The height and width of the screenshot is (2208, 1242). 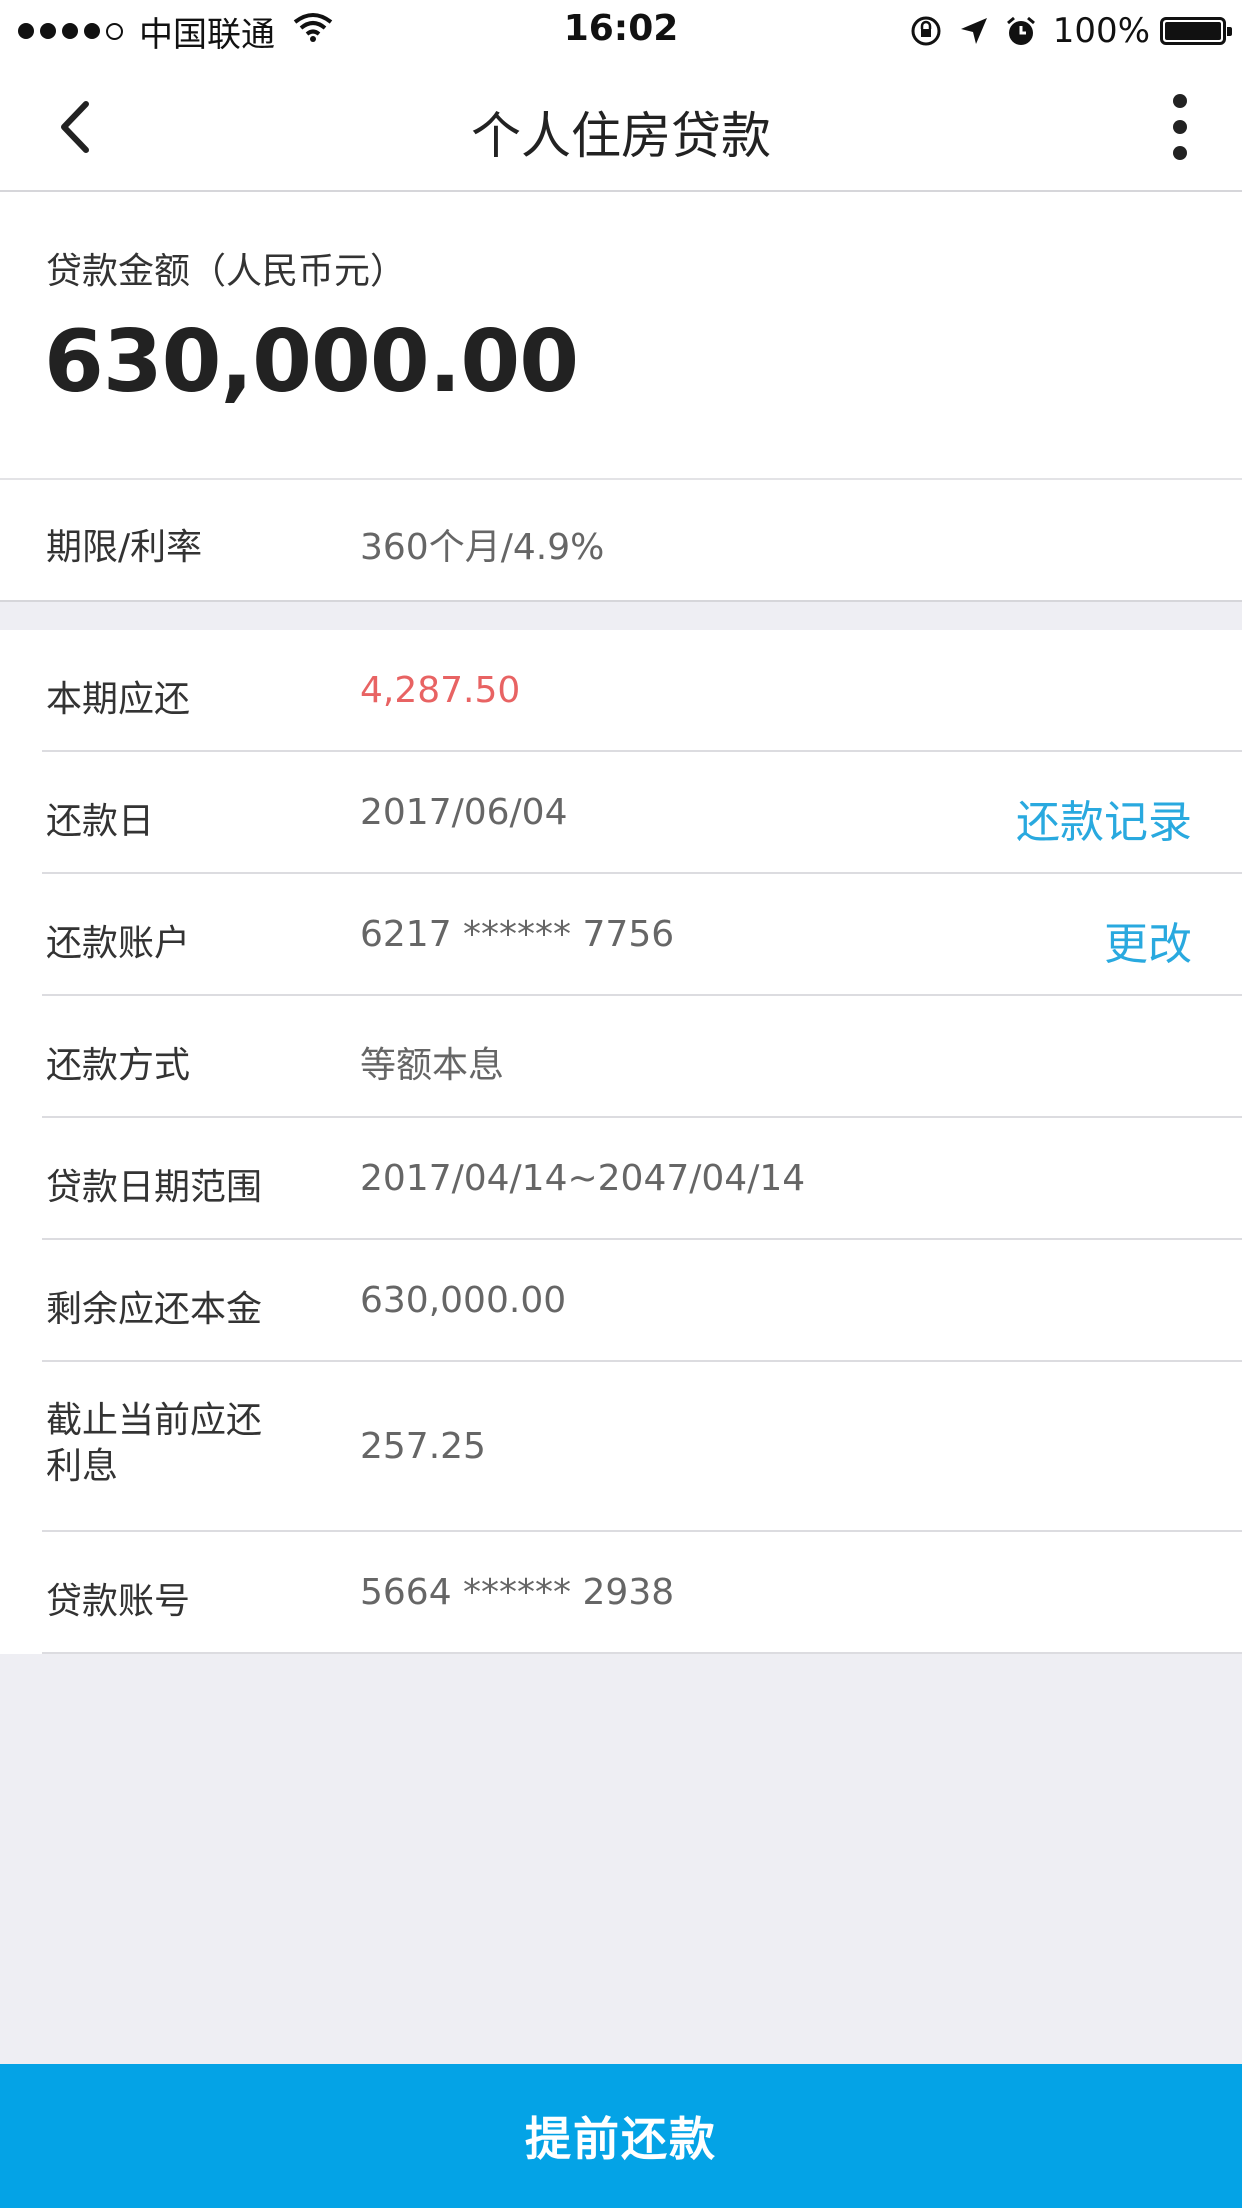 What do you see at coordinates (423, 1446) in the screenshot?
I see `interest-due-value: 257.25` at bounding box center [423, 1446].